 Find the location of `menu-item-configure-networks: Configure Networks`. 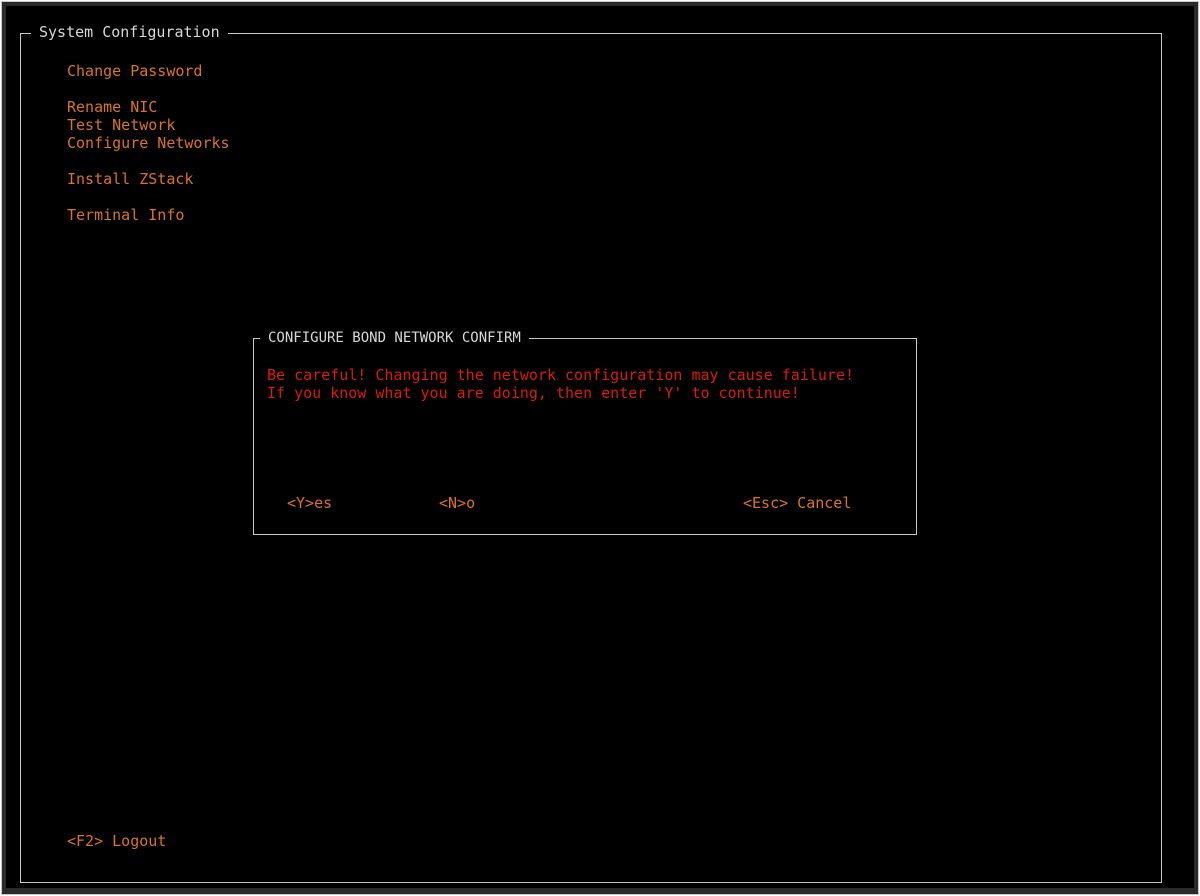

menu-item-configure-networks: Configure Networks is located at coordinates (148, 143).